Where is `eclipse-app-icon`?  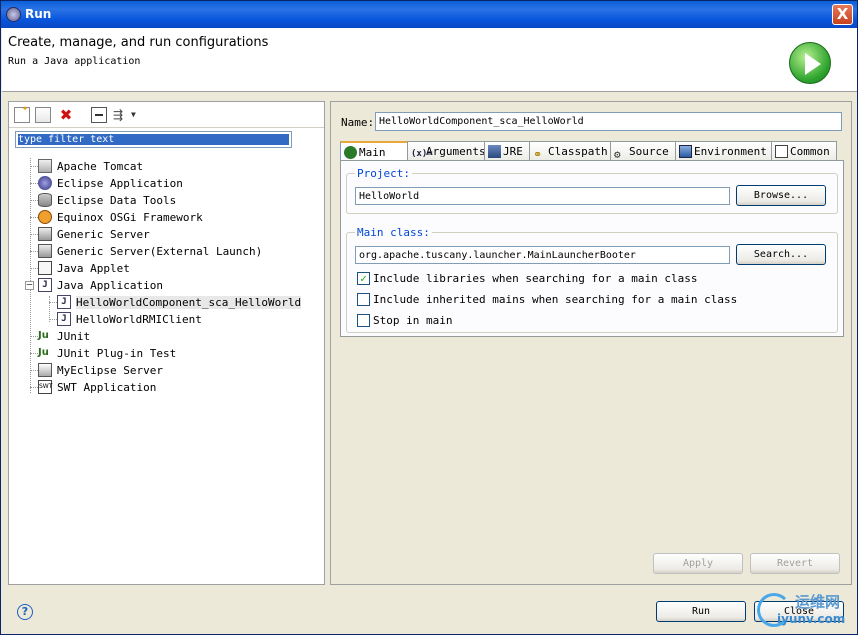
eclipse-app-icon is located at coordinates (13, 14).